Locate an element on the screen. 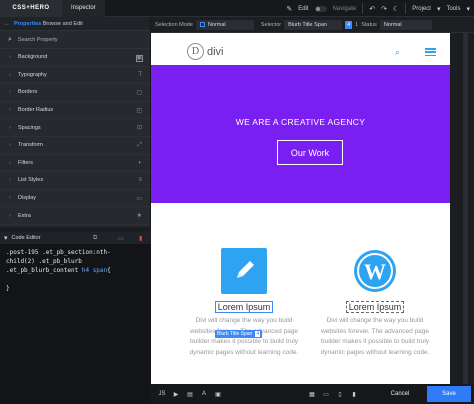 This screenshot has width=474, height=404. selection-mode-select: Normal is located at coordinates (224, 24).